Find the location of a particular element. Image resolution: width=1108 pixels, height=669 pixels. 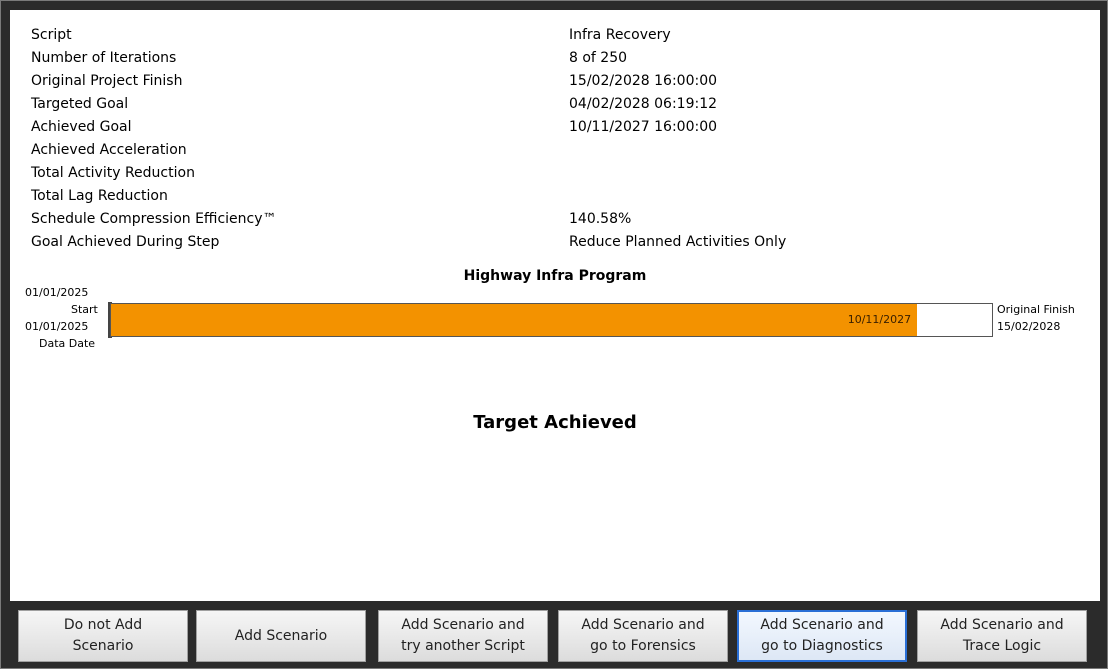

info-label: Goal Achieved During Step is located at coordinates (125, 242).